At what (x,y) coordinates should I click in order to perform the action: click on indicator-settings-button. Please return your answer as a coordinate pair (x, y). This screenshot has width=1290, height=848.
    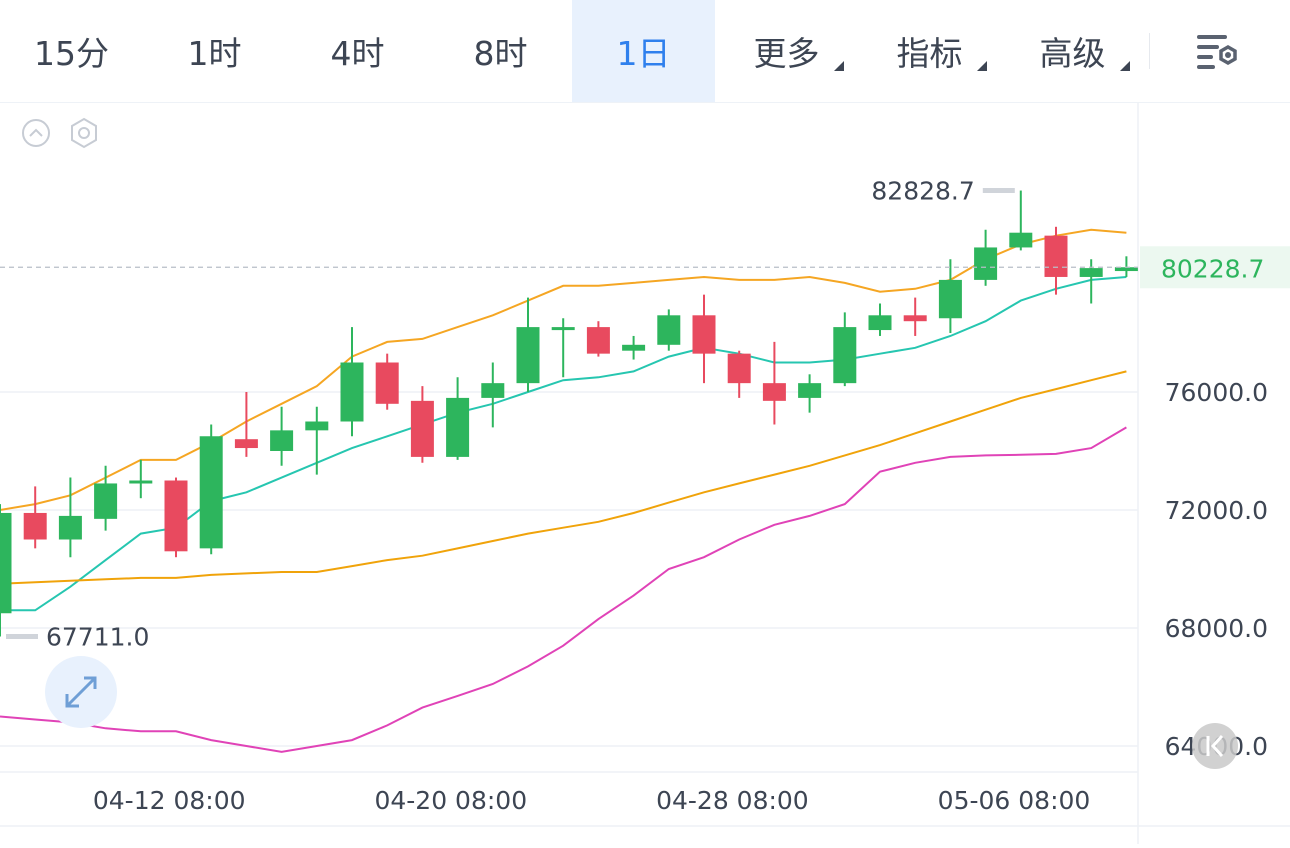
    Looking at the image, I should click on (84, 133).